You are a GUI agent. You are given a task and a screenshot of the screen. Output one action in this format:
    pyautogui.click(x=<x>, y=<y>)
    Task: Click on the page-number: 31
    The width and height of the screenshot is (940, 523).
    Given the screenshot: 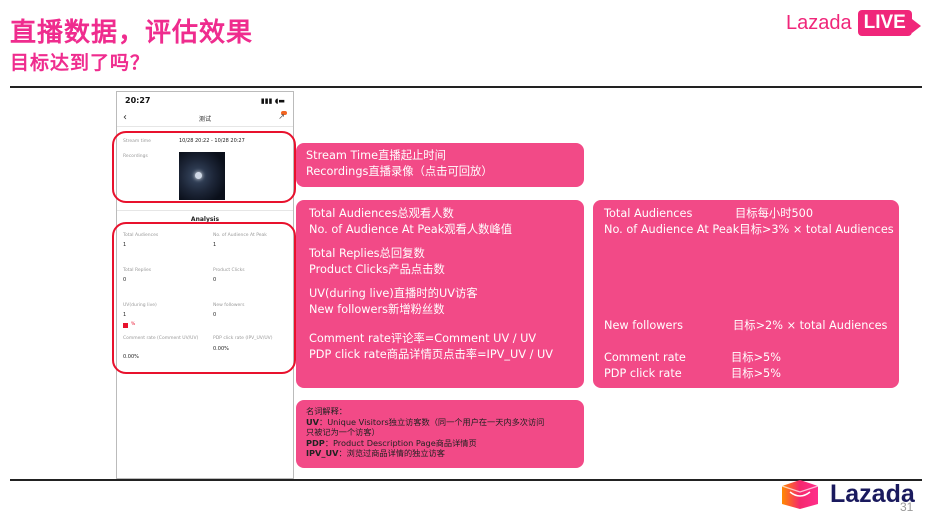 What is the action you would take?
    pyautogui.click(x=907, y=507)
    